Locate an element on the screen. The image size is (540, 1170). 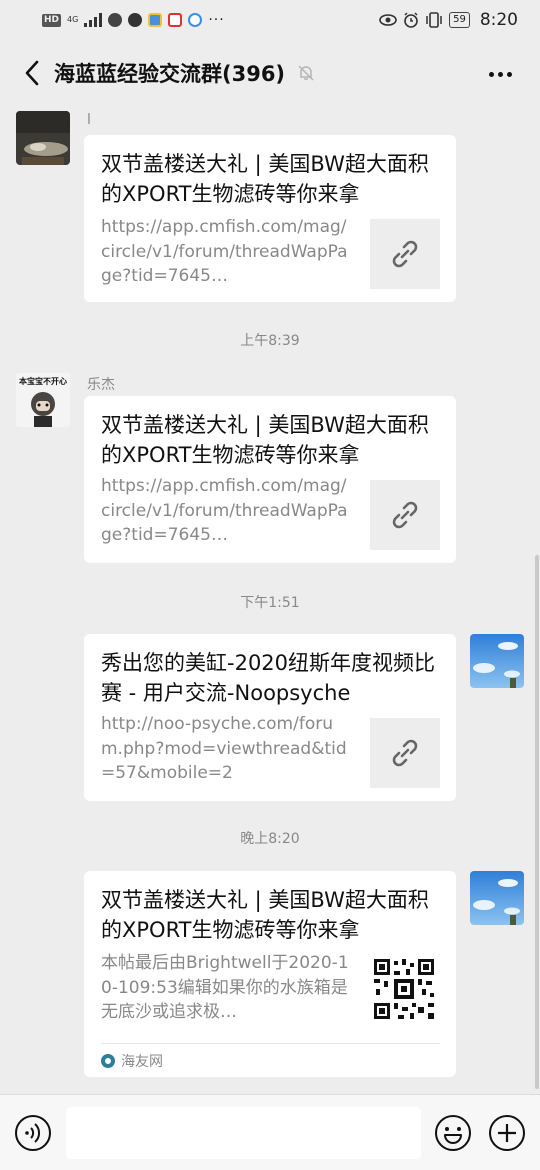
scrollbar is located at coordinates (537, 822).